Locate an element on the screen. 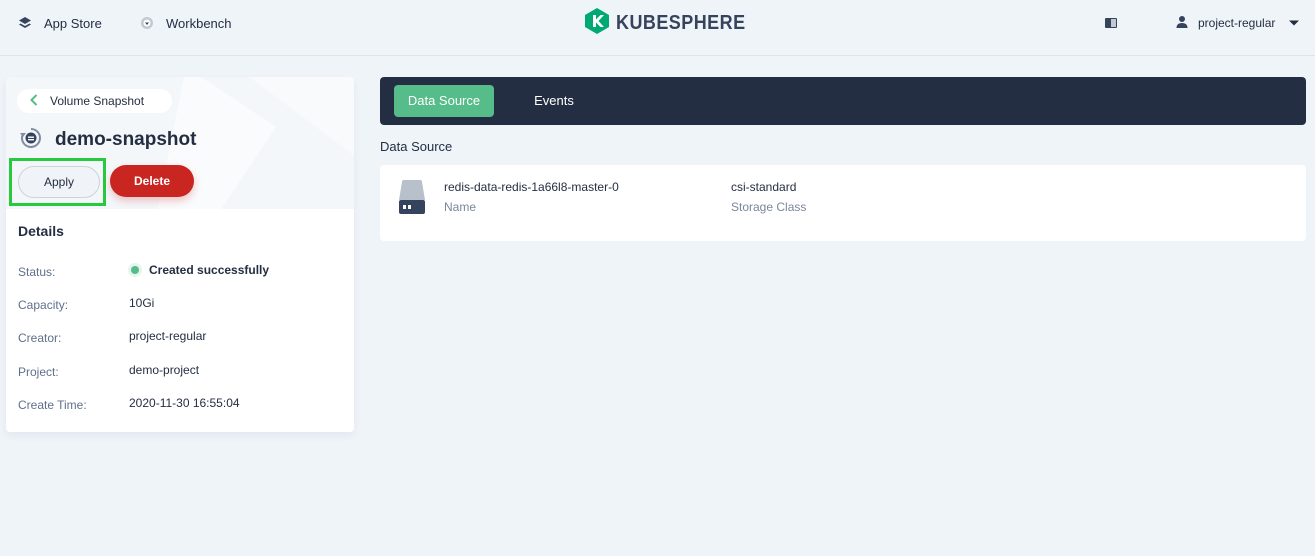 This screenshot has height=556, width=1315. nav-workbench-label: Workbench is located at coordinates (199, 23).